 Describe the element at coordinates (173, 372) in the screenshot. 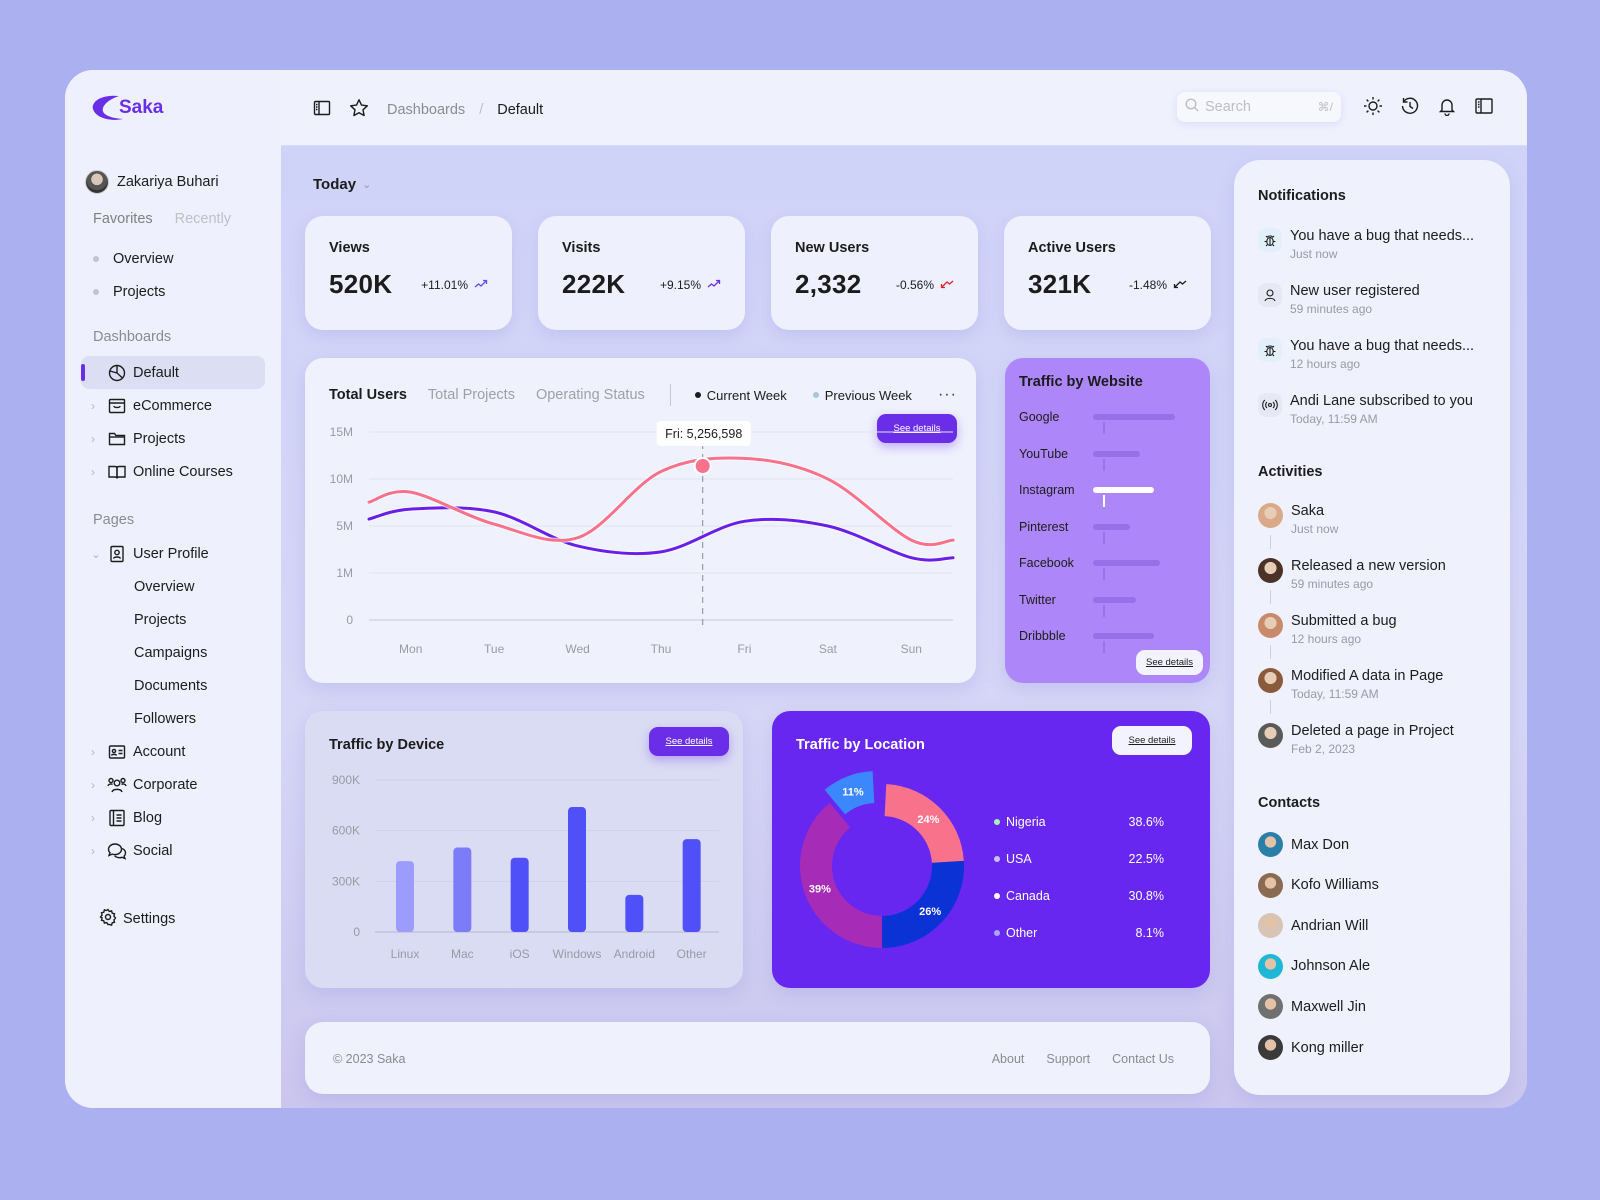

I see `sidebar-item-default: Default` at that location.